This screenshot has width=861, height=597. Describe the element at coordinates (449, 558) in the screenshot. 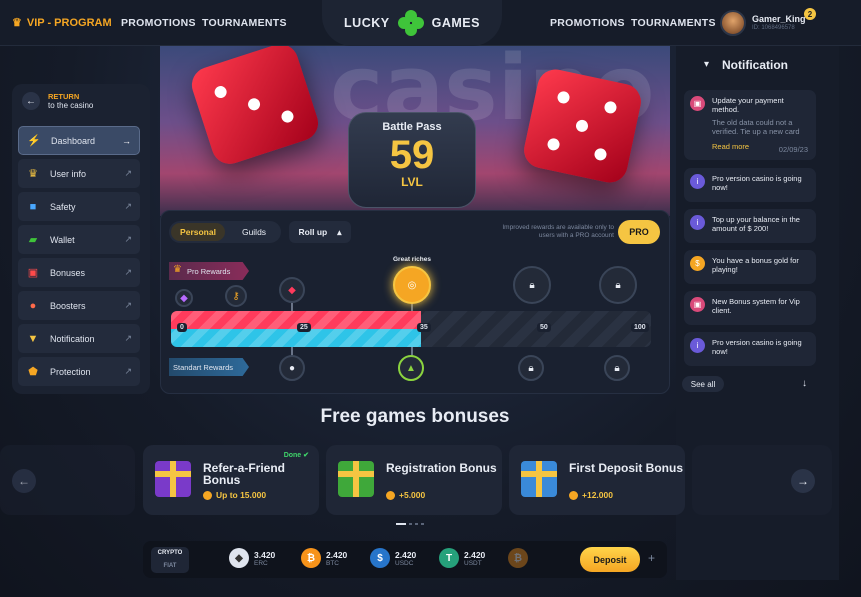

I see `tether-icon: T` at that location.